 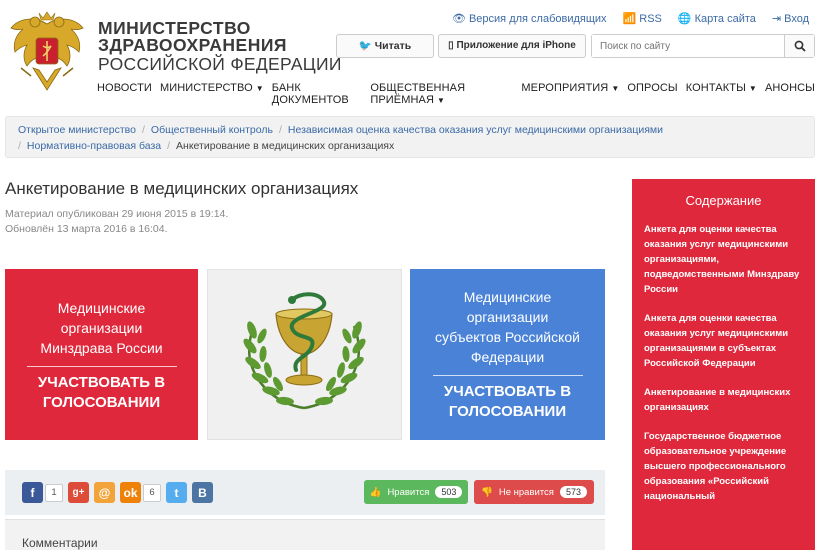 What do you see at coordinates (86, 229) in the screenshot?
I see `updated-date: Обновлён 13 марта 2016 в 16:04.` at bounding box center [86, 229].